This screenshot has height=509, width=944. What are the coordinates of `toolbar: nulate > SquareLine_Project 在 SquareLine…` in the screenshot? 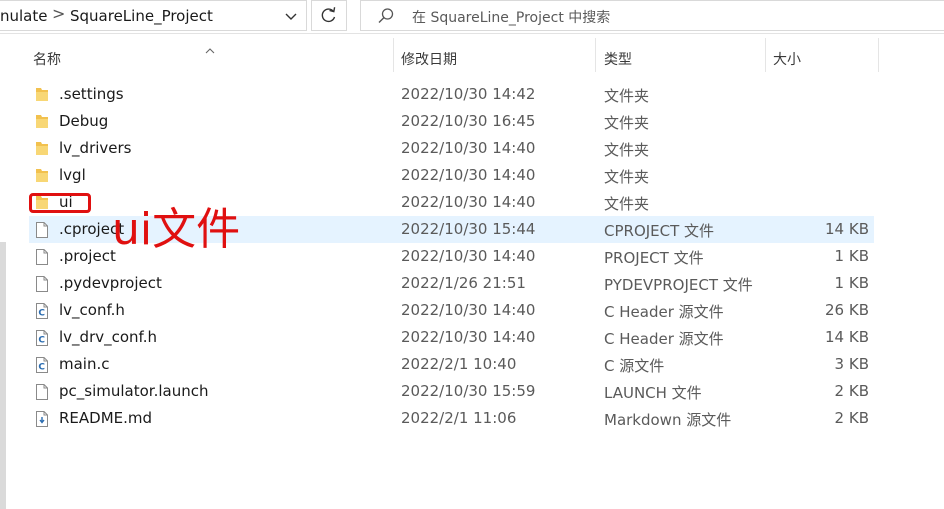 It's located at (472, 17).